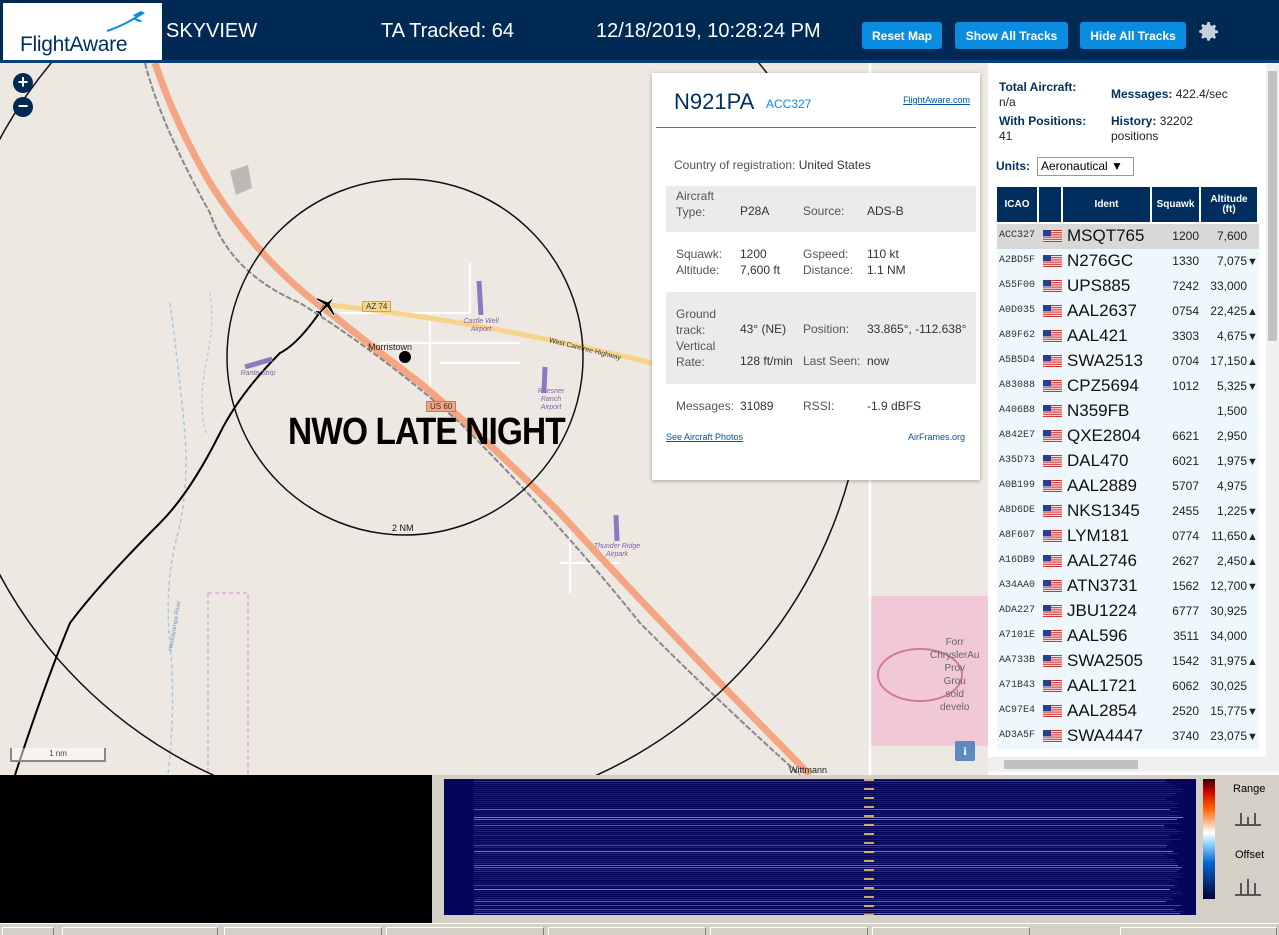  Describe the element at coordinates (1128, 686) in the screenshot. I see `aircraft-row: A71B43 AAL1721 6062 30,025` at that location.